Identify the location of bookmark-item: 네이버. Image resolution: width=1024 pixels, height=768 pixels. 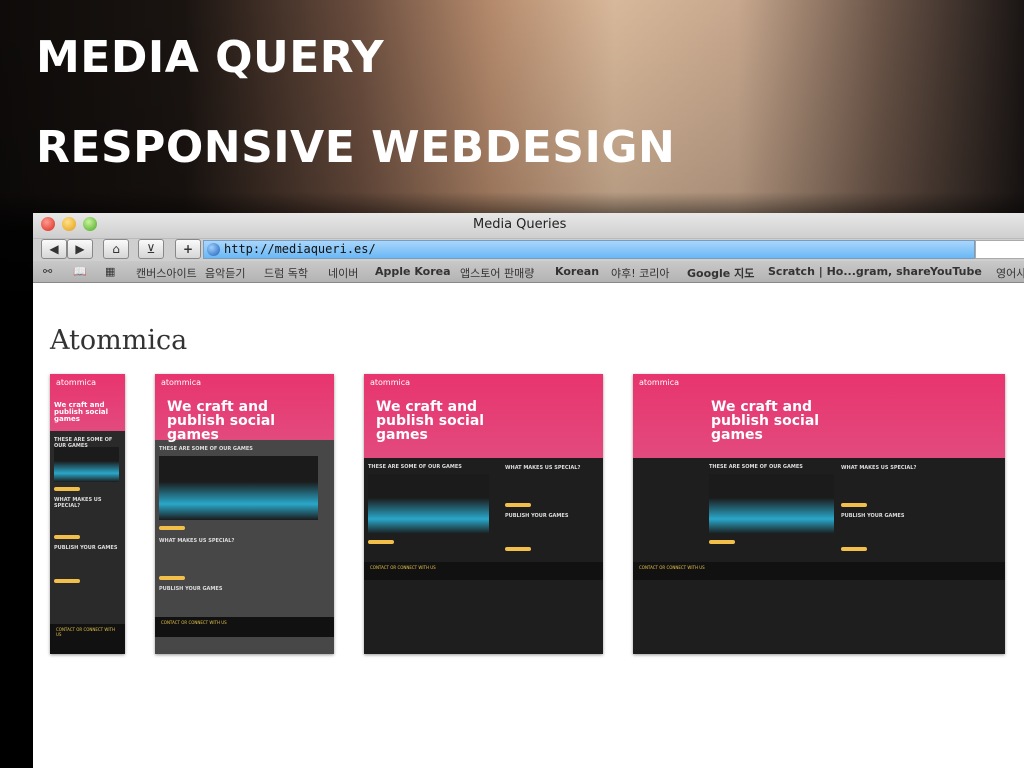
(343, 273).